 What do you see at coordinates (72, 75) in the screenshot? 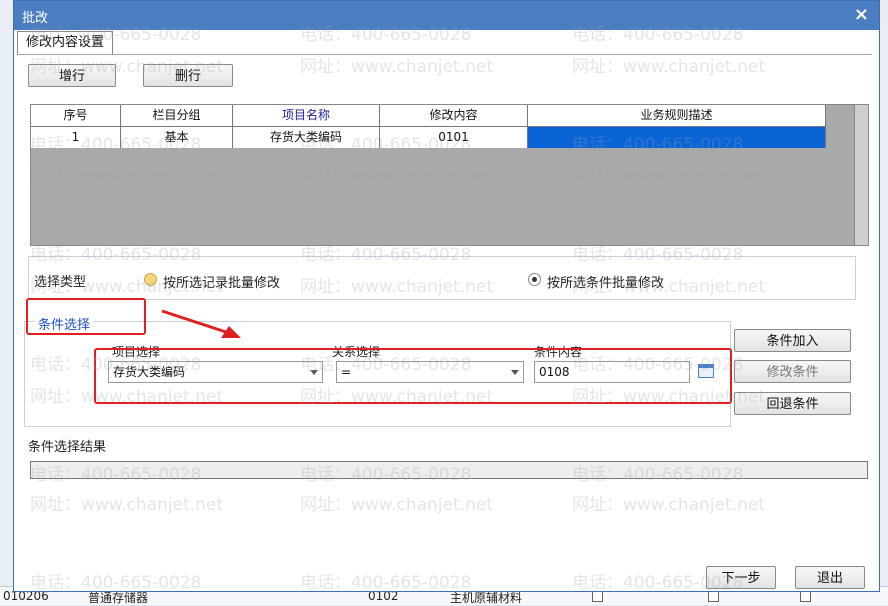
I see `add-row-button: 增行` at bounding box center [72, 75].